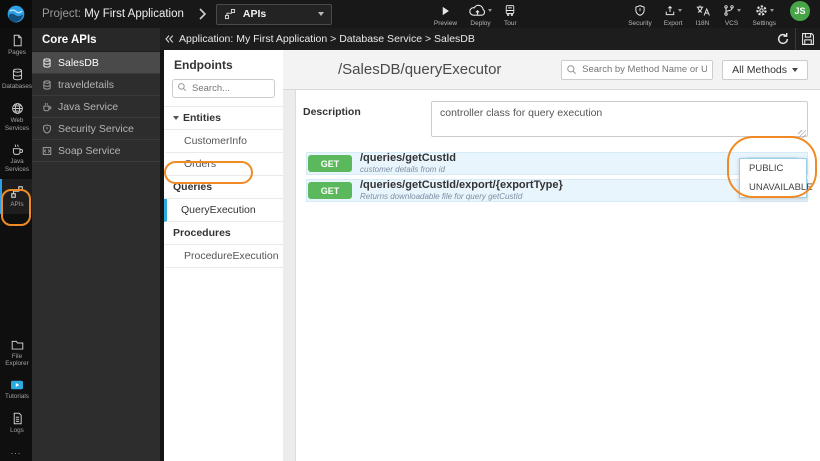 The height and width of the screenshot is (461, 820). I want to click on deploy-button: Deploy, so click(480, 14).